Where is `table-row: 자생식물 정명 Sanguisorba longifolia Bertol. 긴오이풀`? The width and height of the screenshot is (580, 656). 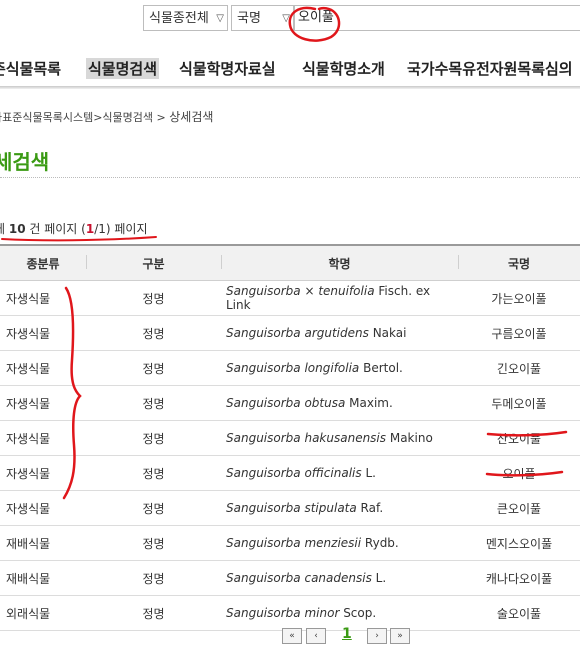
table-row: 자생식물 정명 Sanguisorba longifolia Bertol. 긴오이풀 is located at coordinates (290, 368).